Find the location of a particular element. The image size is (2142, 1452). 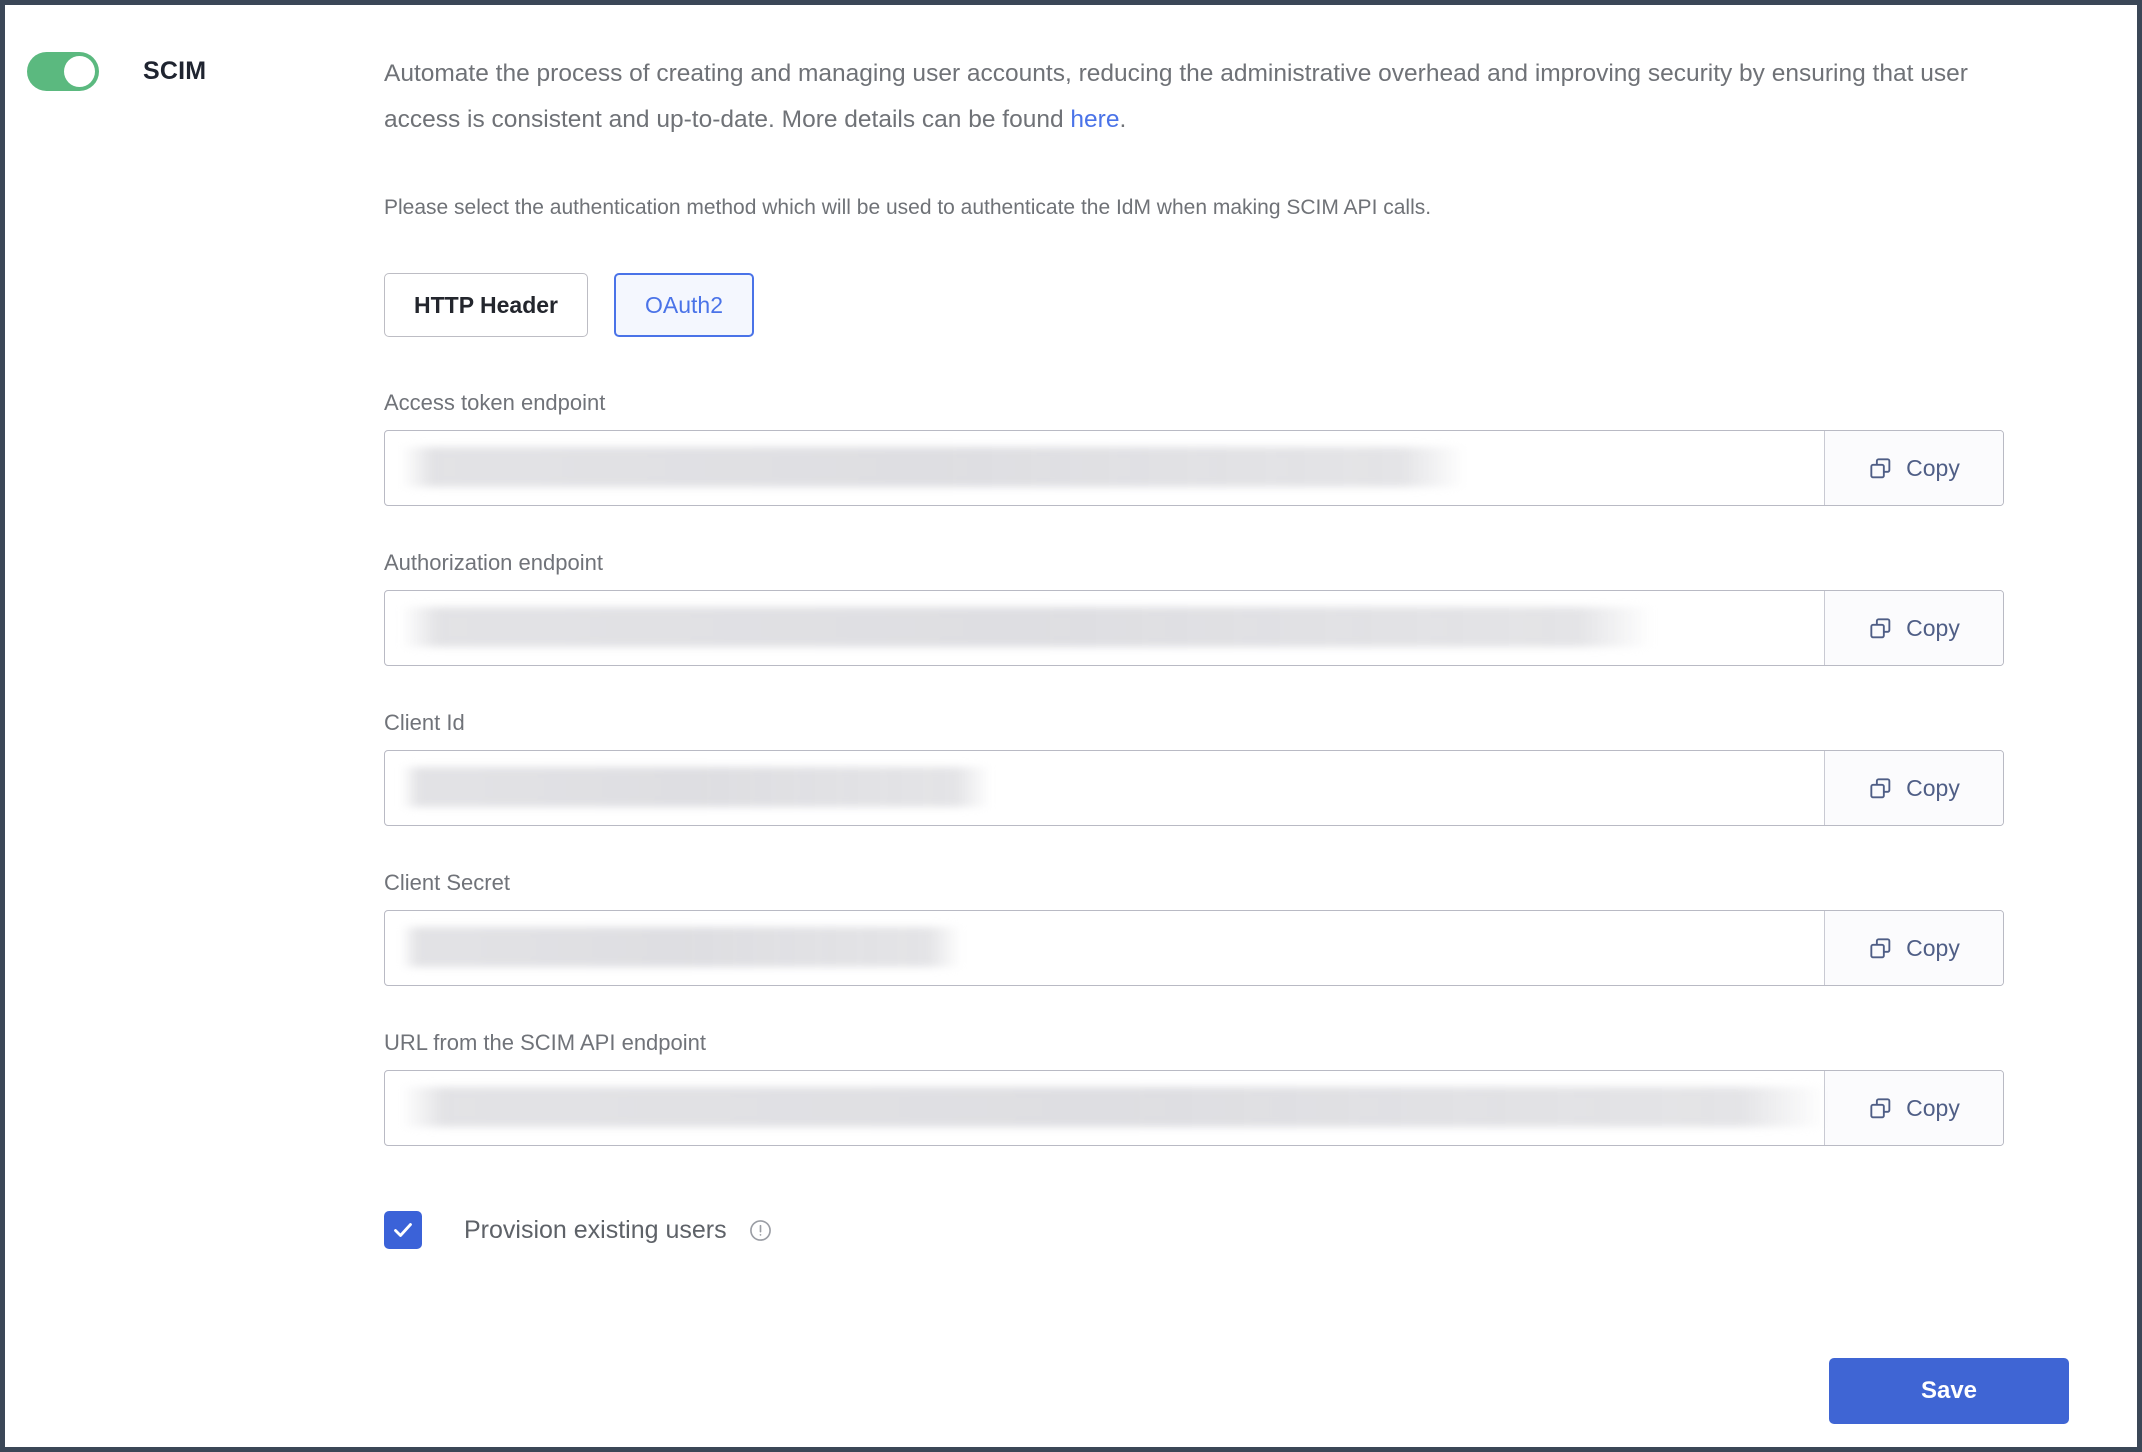

copy-button-scim-api-url: Copy is located at coordinates (1913, 1108).